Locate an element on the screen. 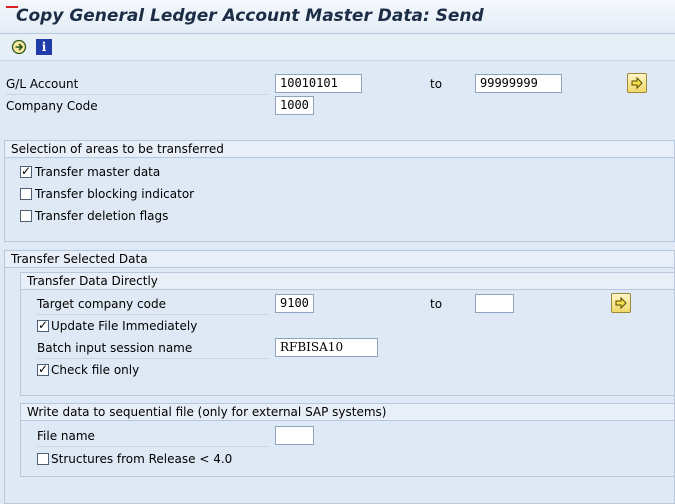 This screenshot has width=675, height=504. gl-account-label: G/L Account is located at coordinates (42, 84).